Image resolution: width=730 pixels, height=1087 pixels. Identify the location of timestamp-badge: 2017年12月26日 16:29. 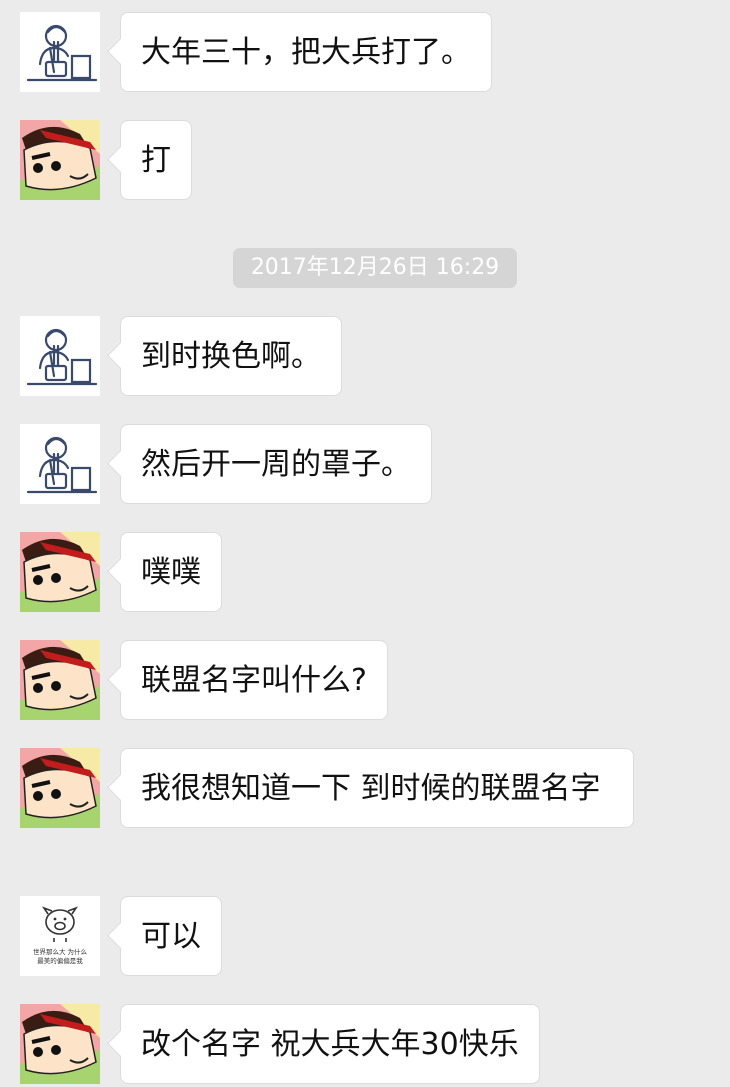
(375, 268).